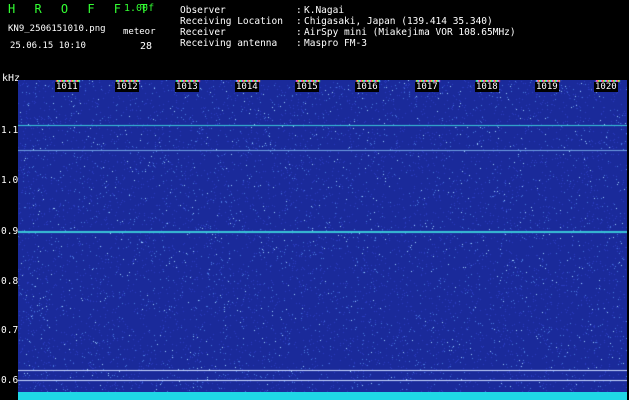  What do you see at coordinates (10, 330) in the screenshot?
I see `y-tick-label: 0.7` at bounding box center [10, 330].